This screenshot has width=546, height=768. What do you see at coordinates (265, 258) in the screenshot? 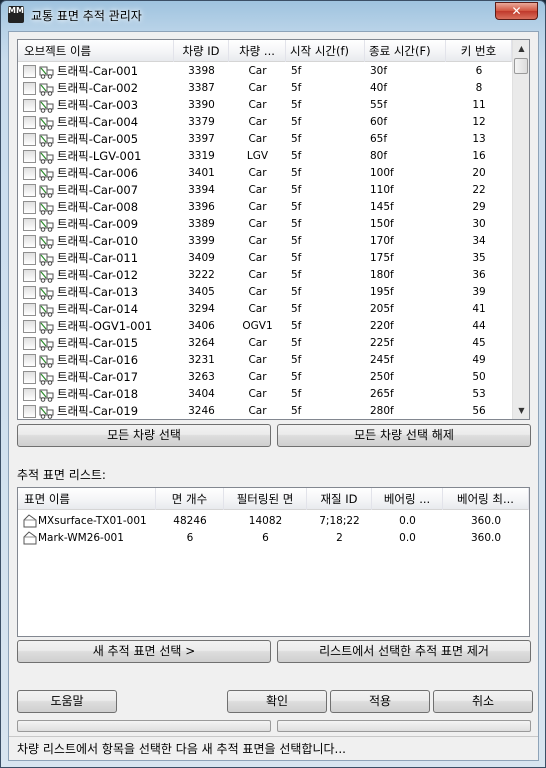
I see `vehicle-row: 트래픽-Car-011 3409 Car 5f 175f 35` at bounding box center [265, 258].